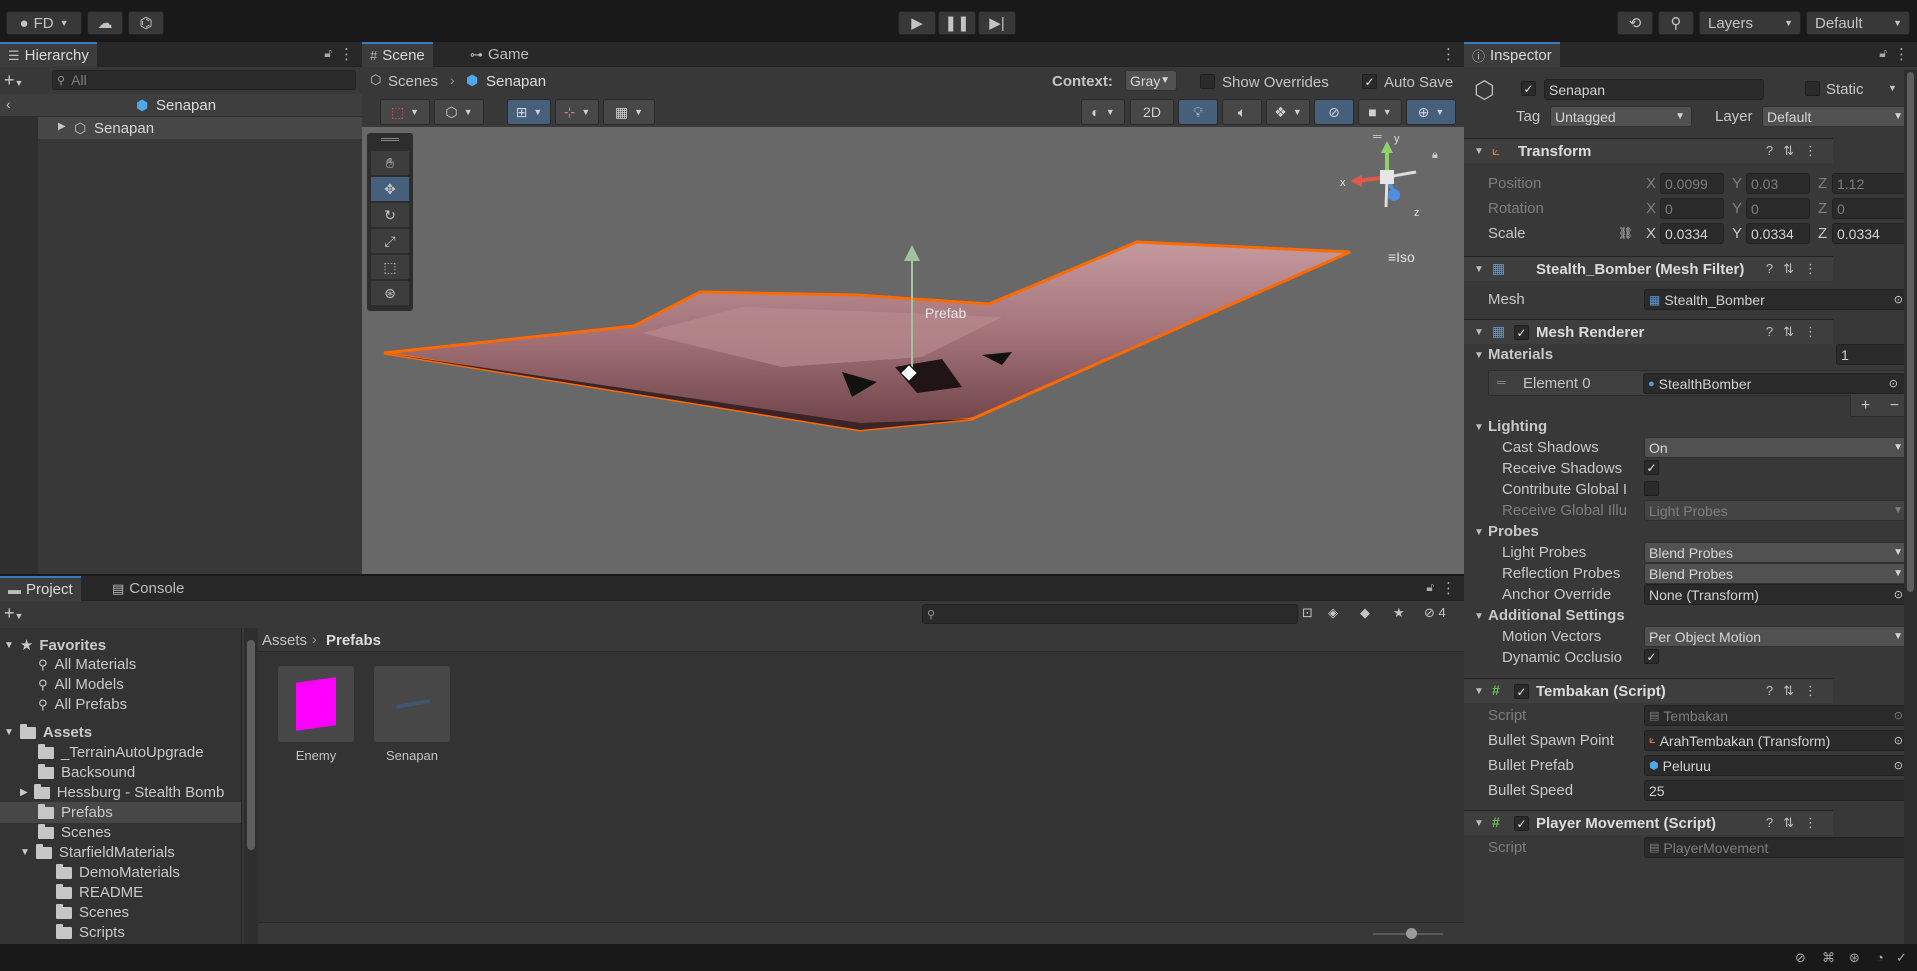  Describe the element at coordinates (13, 613) in the screenshot. I see `create-asset-button: +▼` at that location.